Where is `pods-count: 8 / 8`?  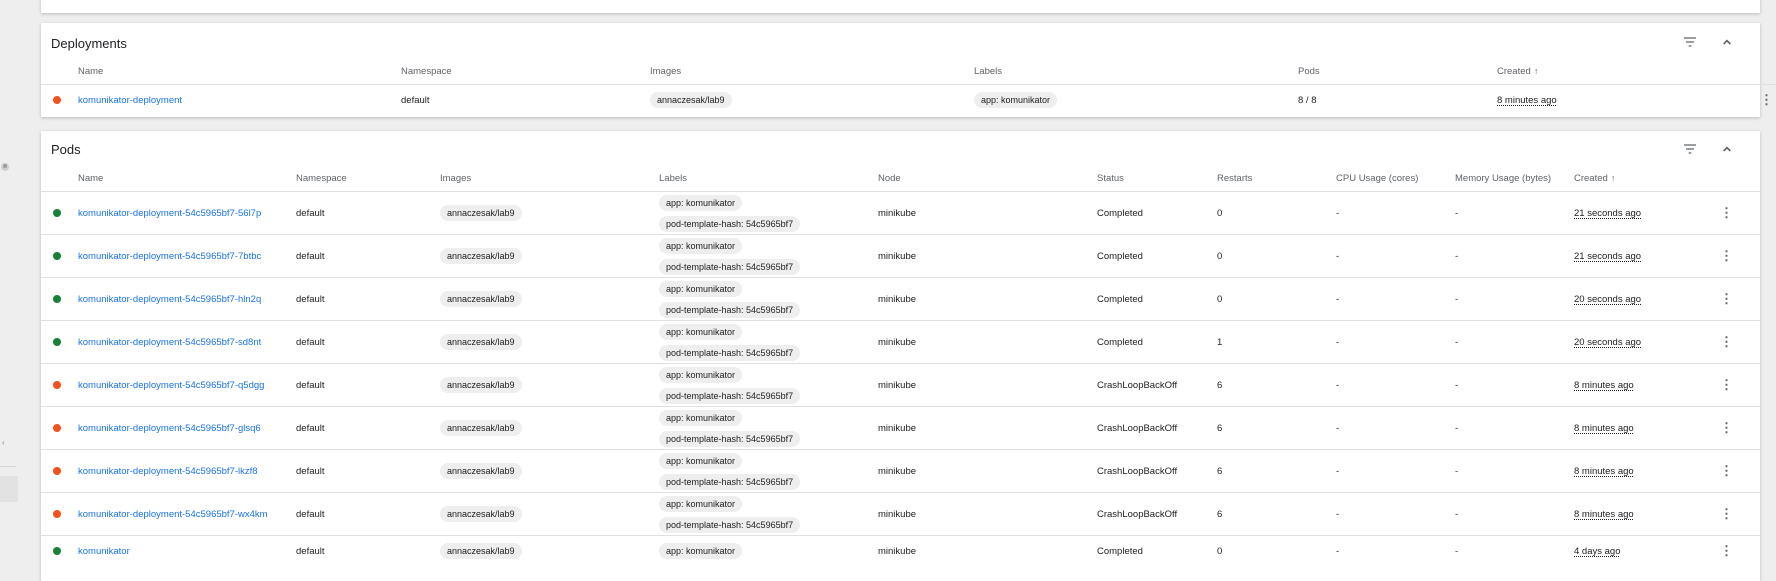
pods-count: 8 / 8 is located at coordinates (1397, 99).